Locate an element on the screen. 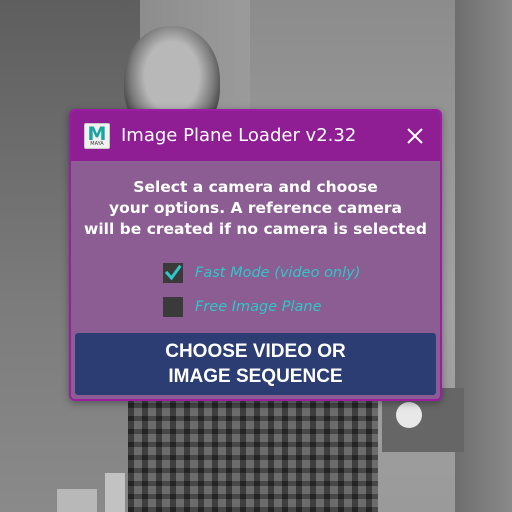 The height and width of the screenshot is (512, 512). fast-mode-label: Fast Mode (video only) is located at coordinates (278, 273).